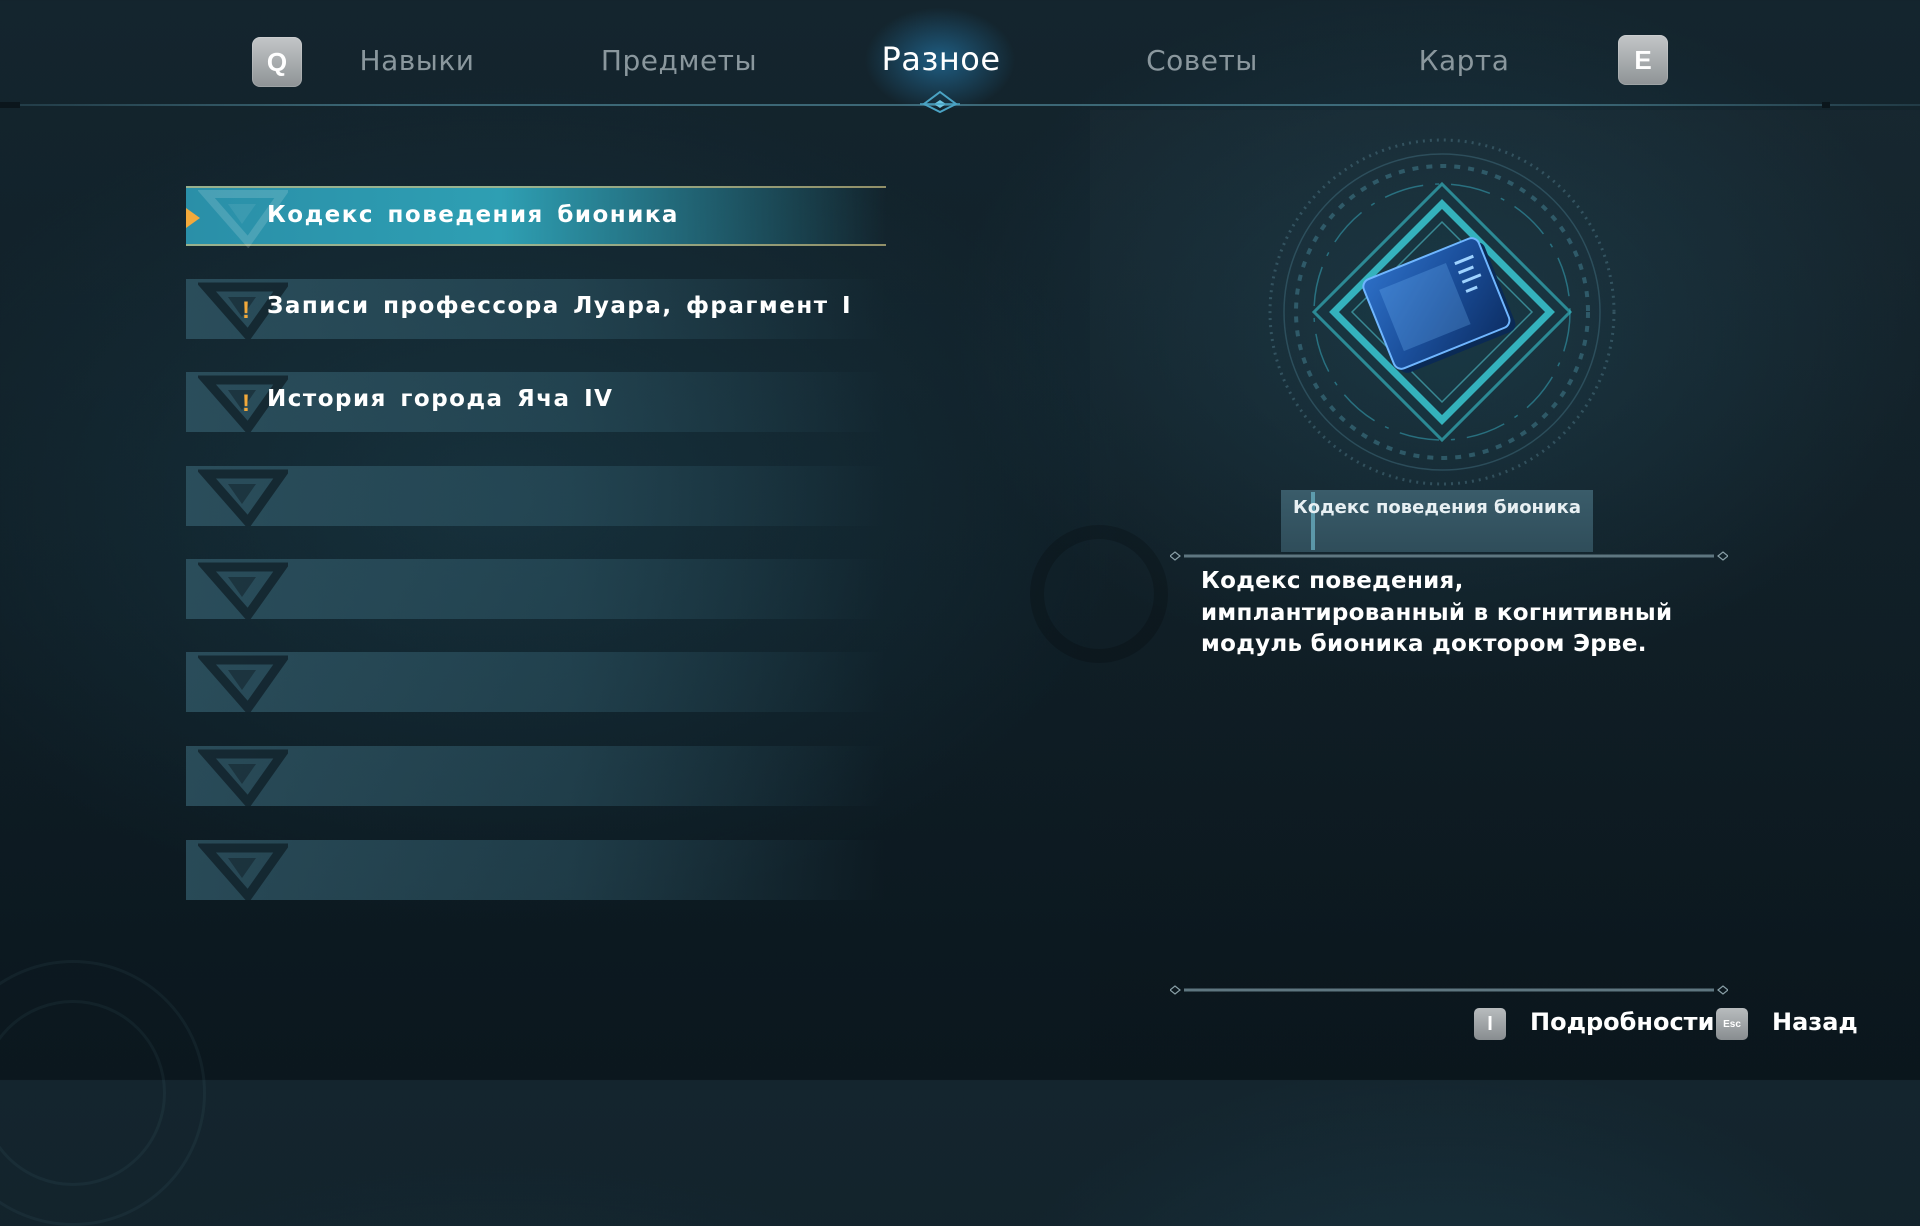 The height and width of the screenshot is (1226, 1920). What do you see at coordinates (1490, 1024) in the screenshot?
I see `details-key: I` at bounding box center [1490, 1024].